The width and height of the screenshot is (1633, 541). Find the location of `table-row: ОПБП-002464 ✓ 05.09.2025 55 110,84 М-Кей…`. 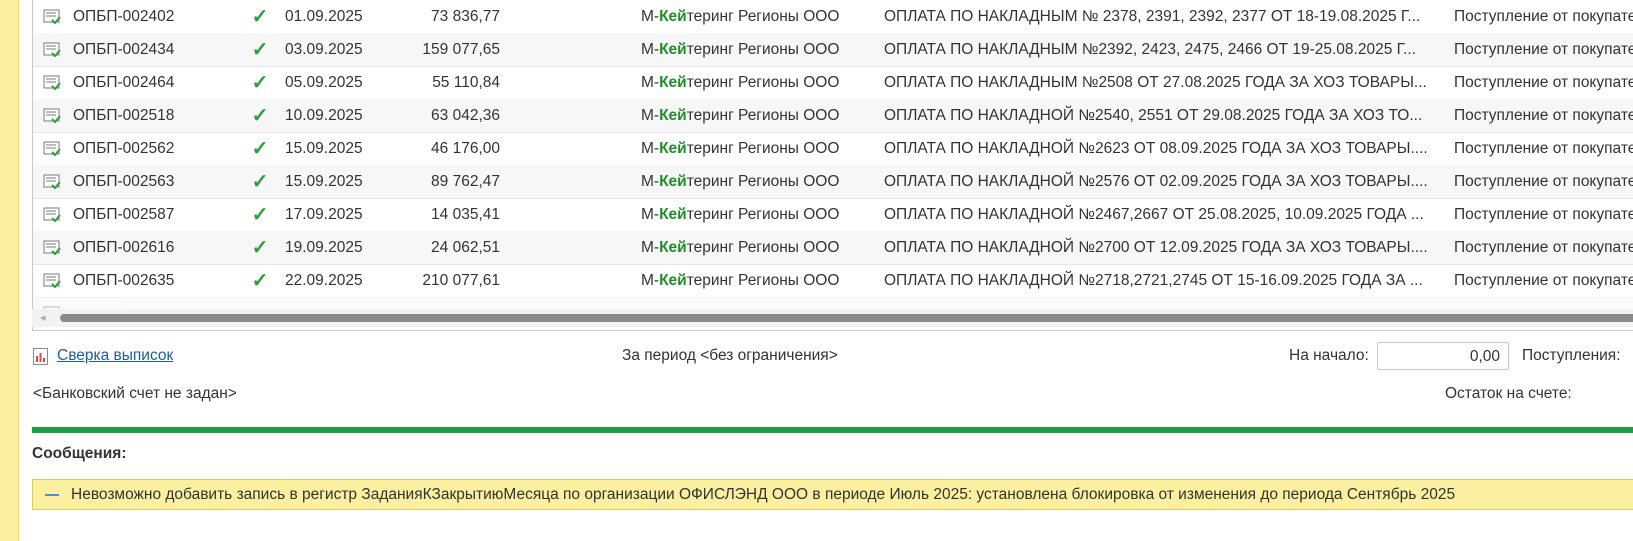

table-row: ОПБП-002464 ✓ 05.09.2025 55 110,84 М-Кей… is located at coordinates (833, 83).